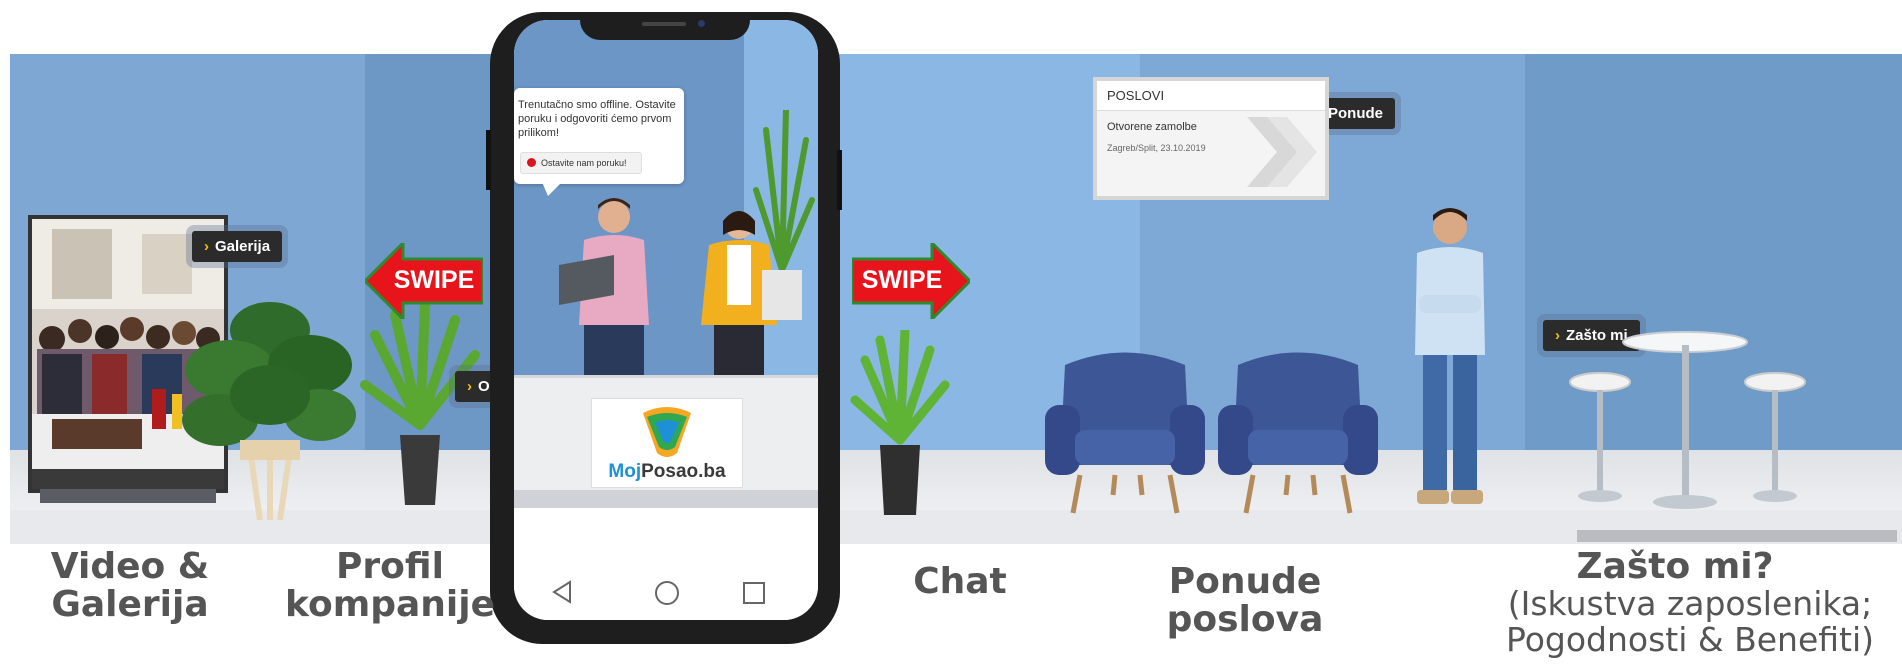  I want to click on nav-back-icon, so click(562, 592).